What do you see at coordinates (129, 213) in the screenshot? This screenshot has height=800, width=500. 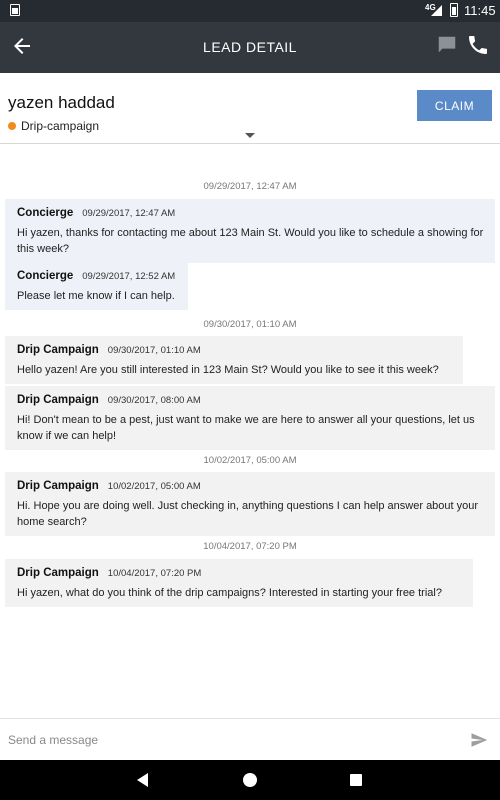 I see `message-time: 09/29/2017, 12:47 AM` at bounding box center [129, 213].